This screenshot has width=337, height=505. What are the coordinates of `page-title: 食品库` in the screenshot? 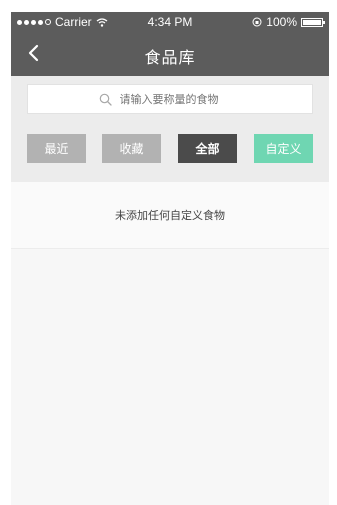 It's located at (170, 57).